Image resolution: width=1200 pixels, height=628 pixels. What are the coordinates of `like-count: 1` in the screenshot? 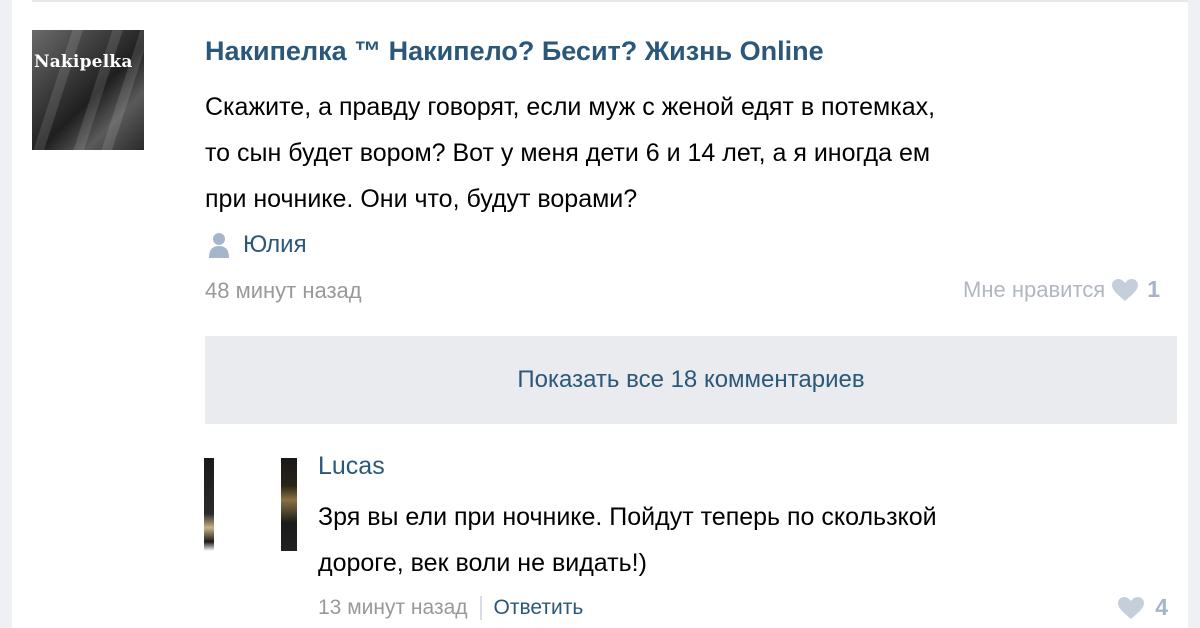 It's located at (1153, 289).